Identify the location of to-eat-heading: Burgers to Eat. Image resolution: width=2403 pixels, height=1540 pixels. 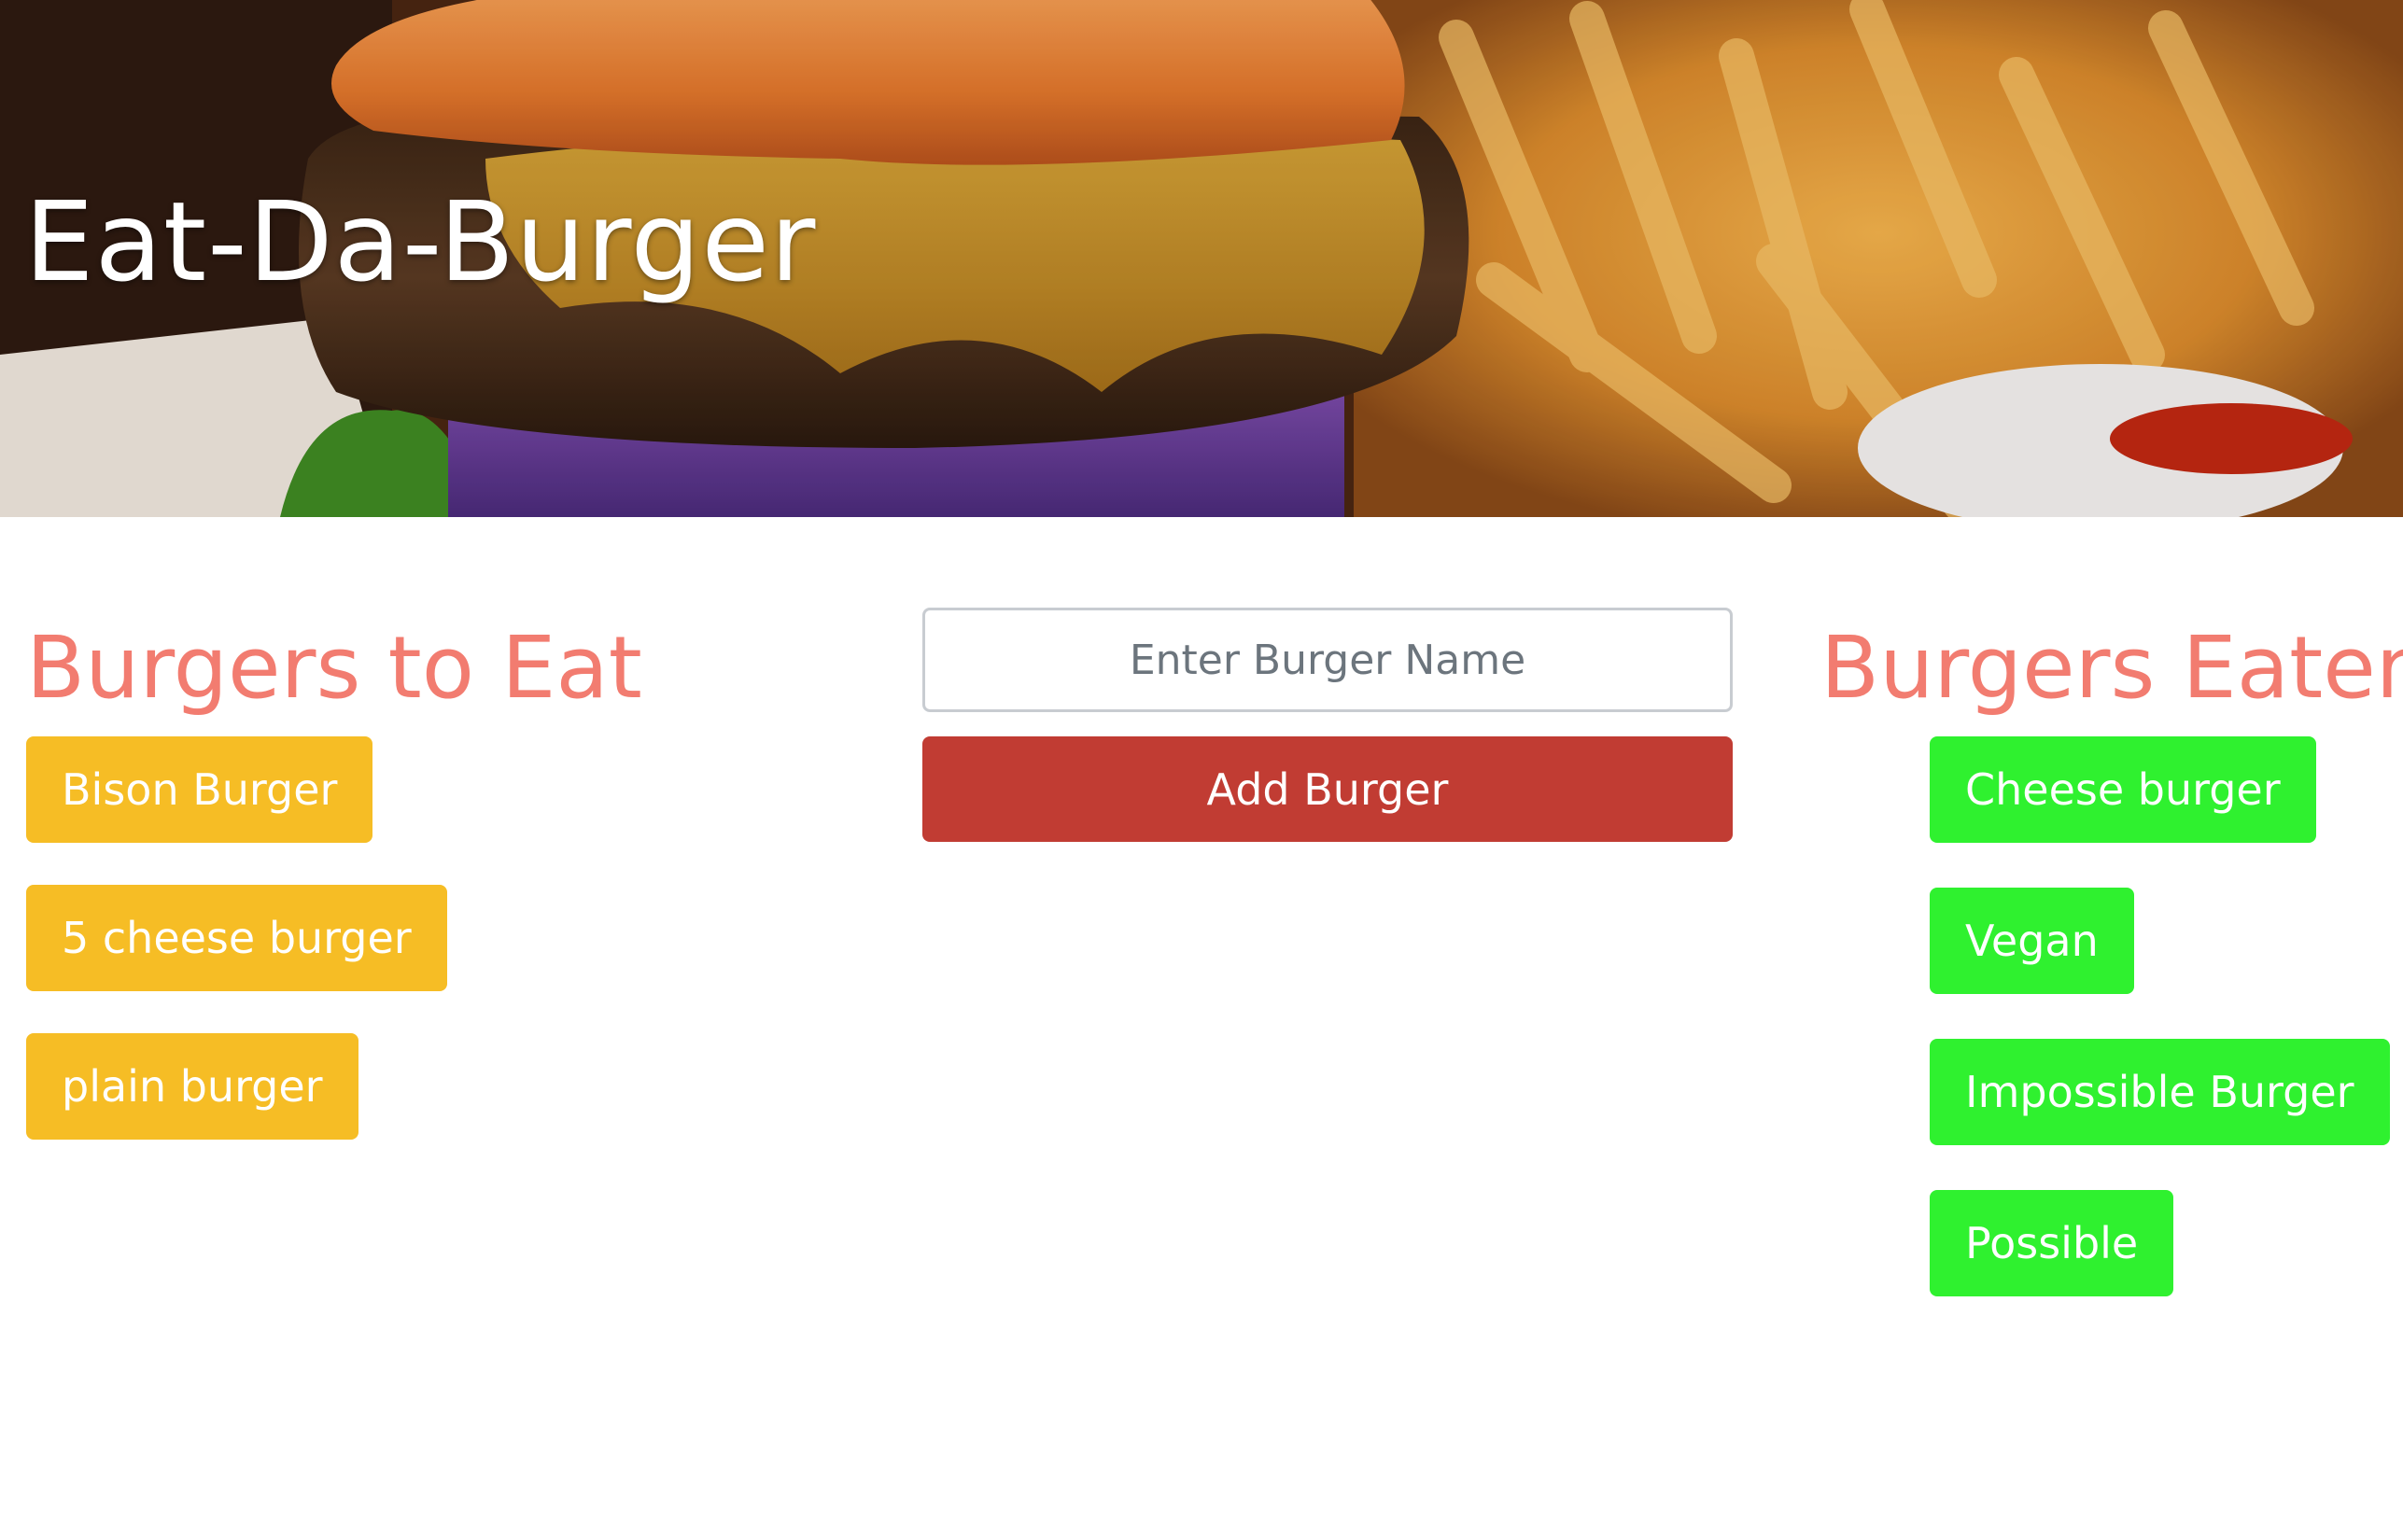
(334, 668).